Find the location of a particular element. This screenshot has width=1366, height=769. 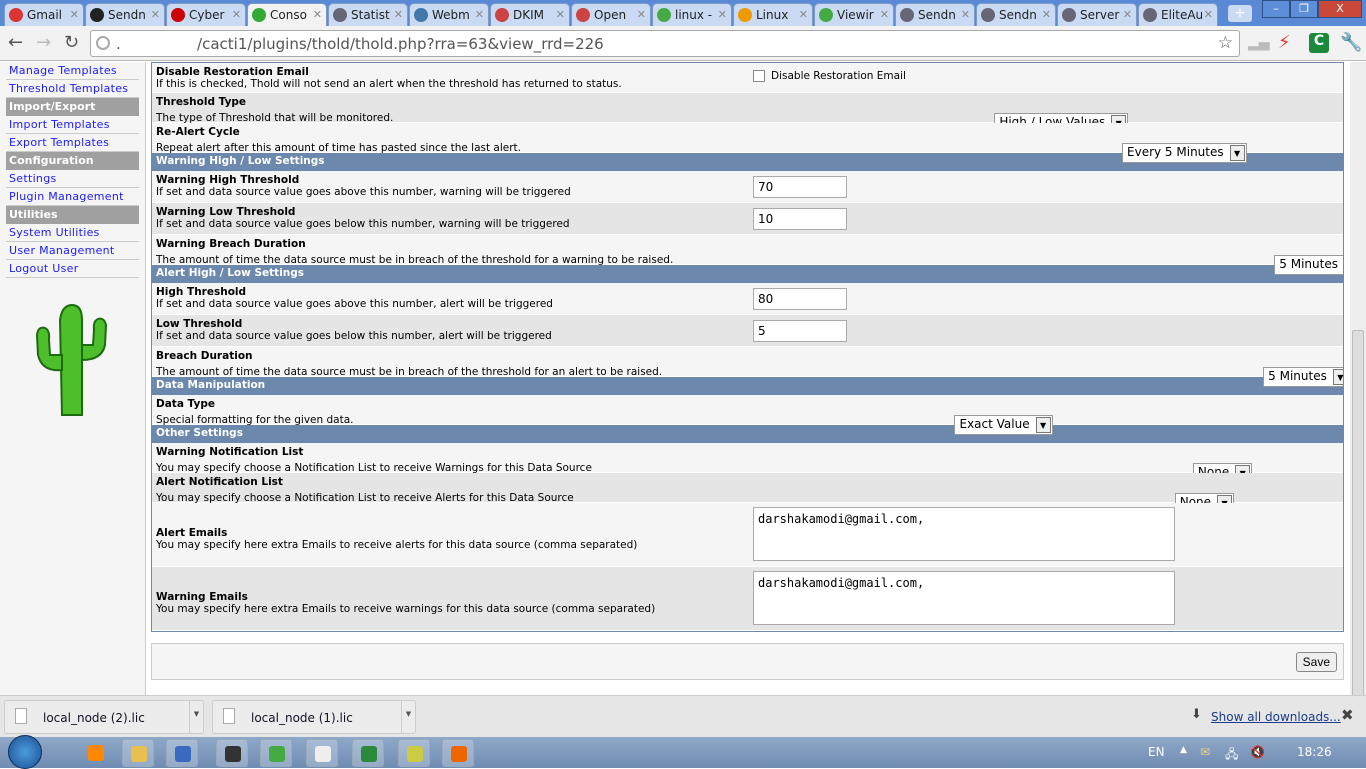

browser-tab: Server ✕ is located at coordinates (1097, 14).